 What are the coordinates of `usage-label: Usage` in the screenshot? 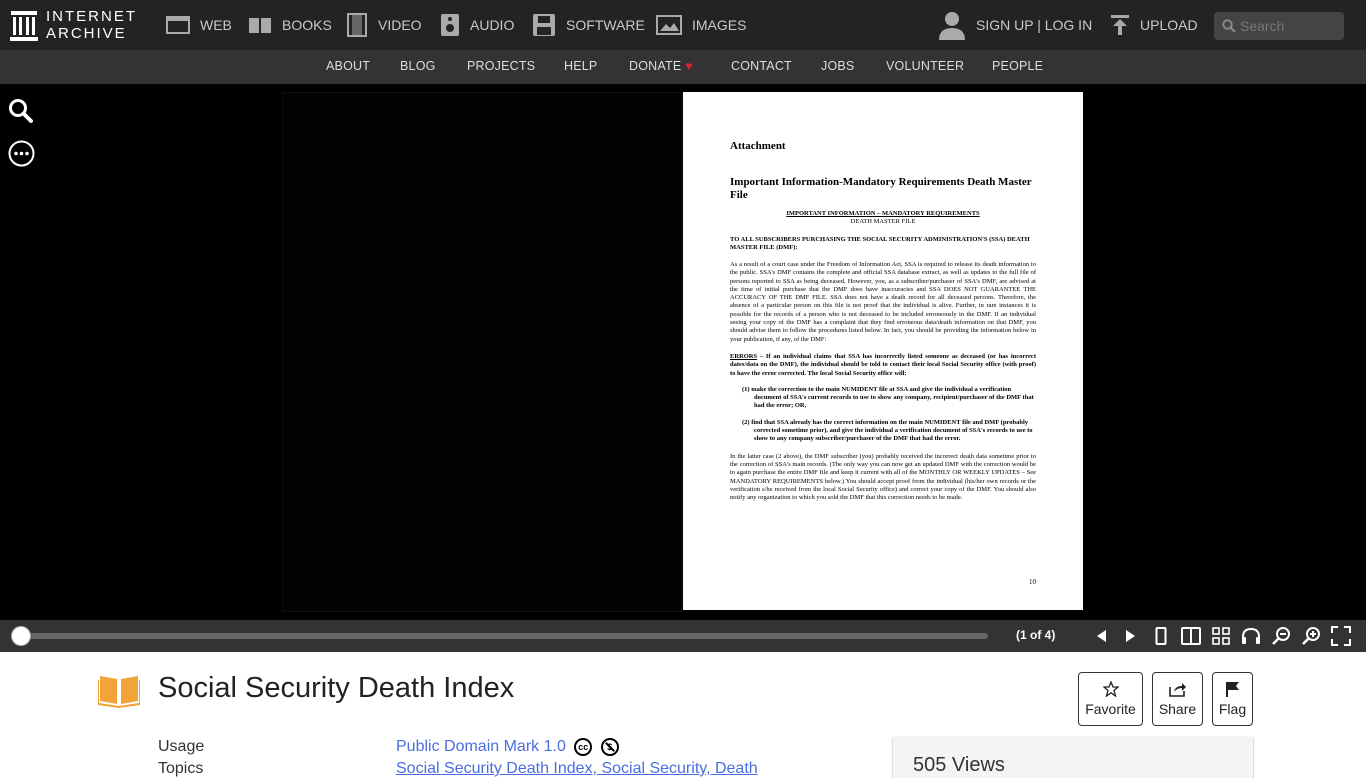 It's located at (181, 746).